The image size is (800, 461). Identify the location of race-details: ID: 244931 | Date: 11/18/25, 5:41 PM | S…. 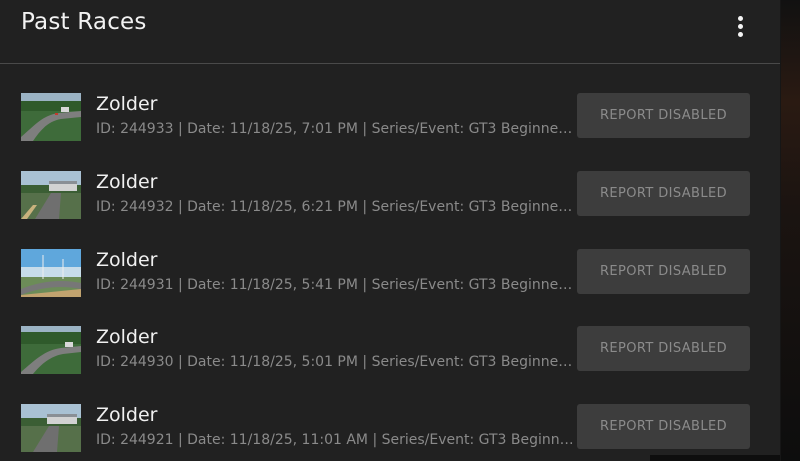
(335, 284).